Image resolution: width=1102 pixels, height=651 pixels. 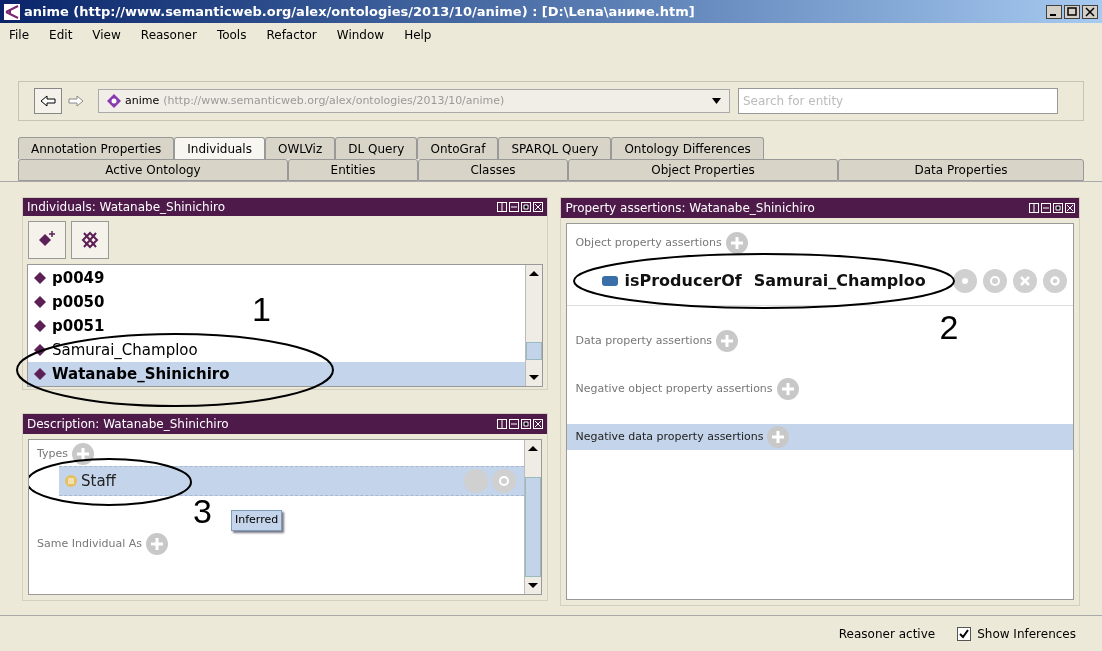 I want to click on section-label: Types, so click(x=52, y=453).